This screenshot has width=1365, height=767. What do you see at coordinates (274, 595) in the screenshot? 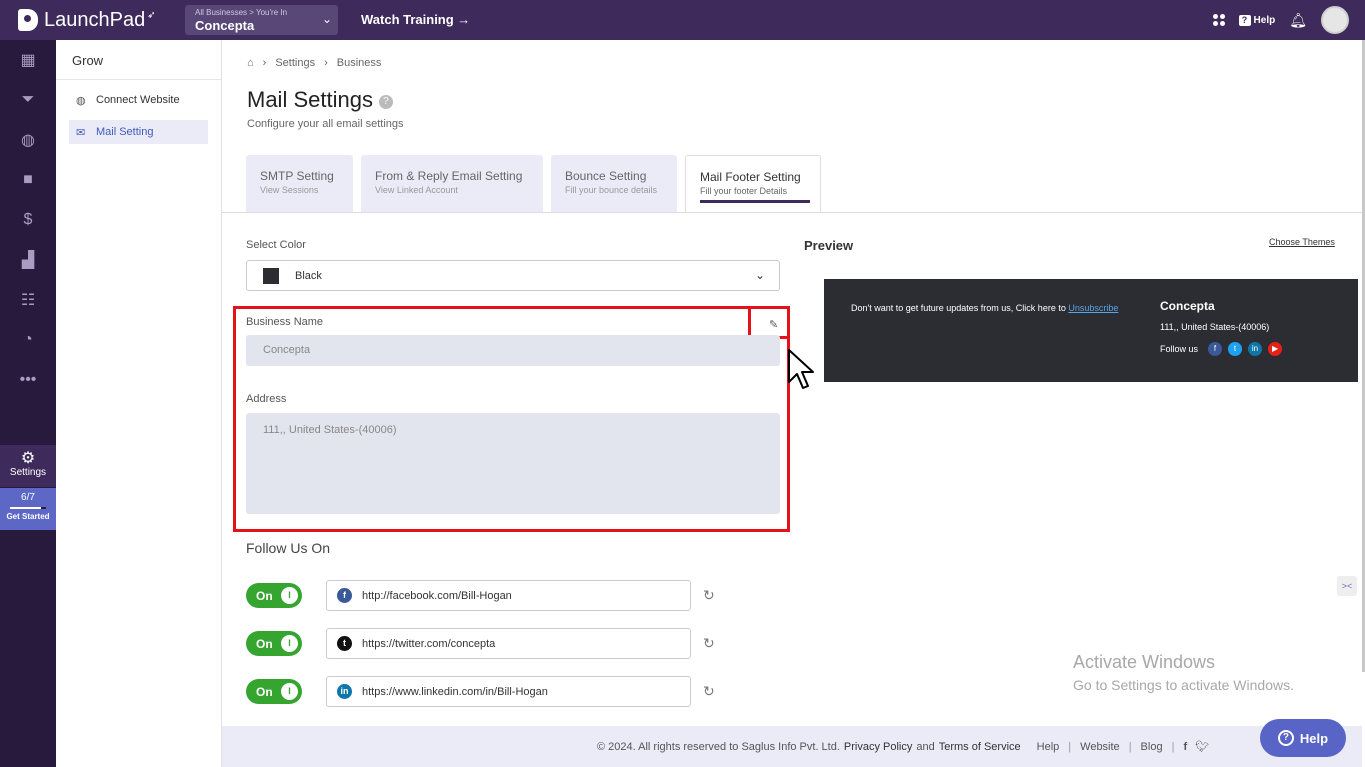
I see `facebook-toggle: On I` at bounding box center [274, 595].